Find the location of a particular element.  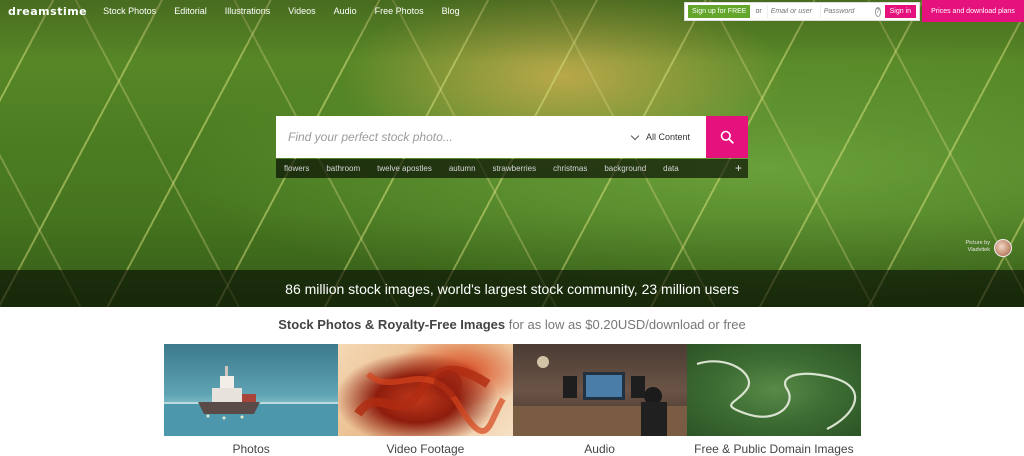

login-box: Sign up for FREE or ? Sign in is located at coordinates (802, 11).